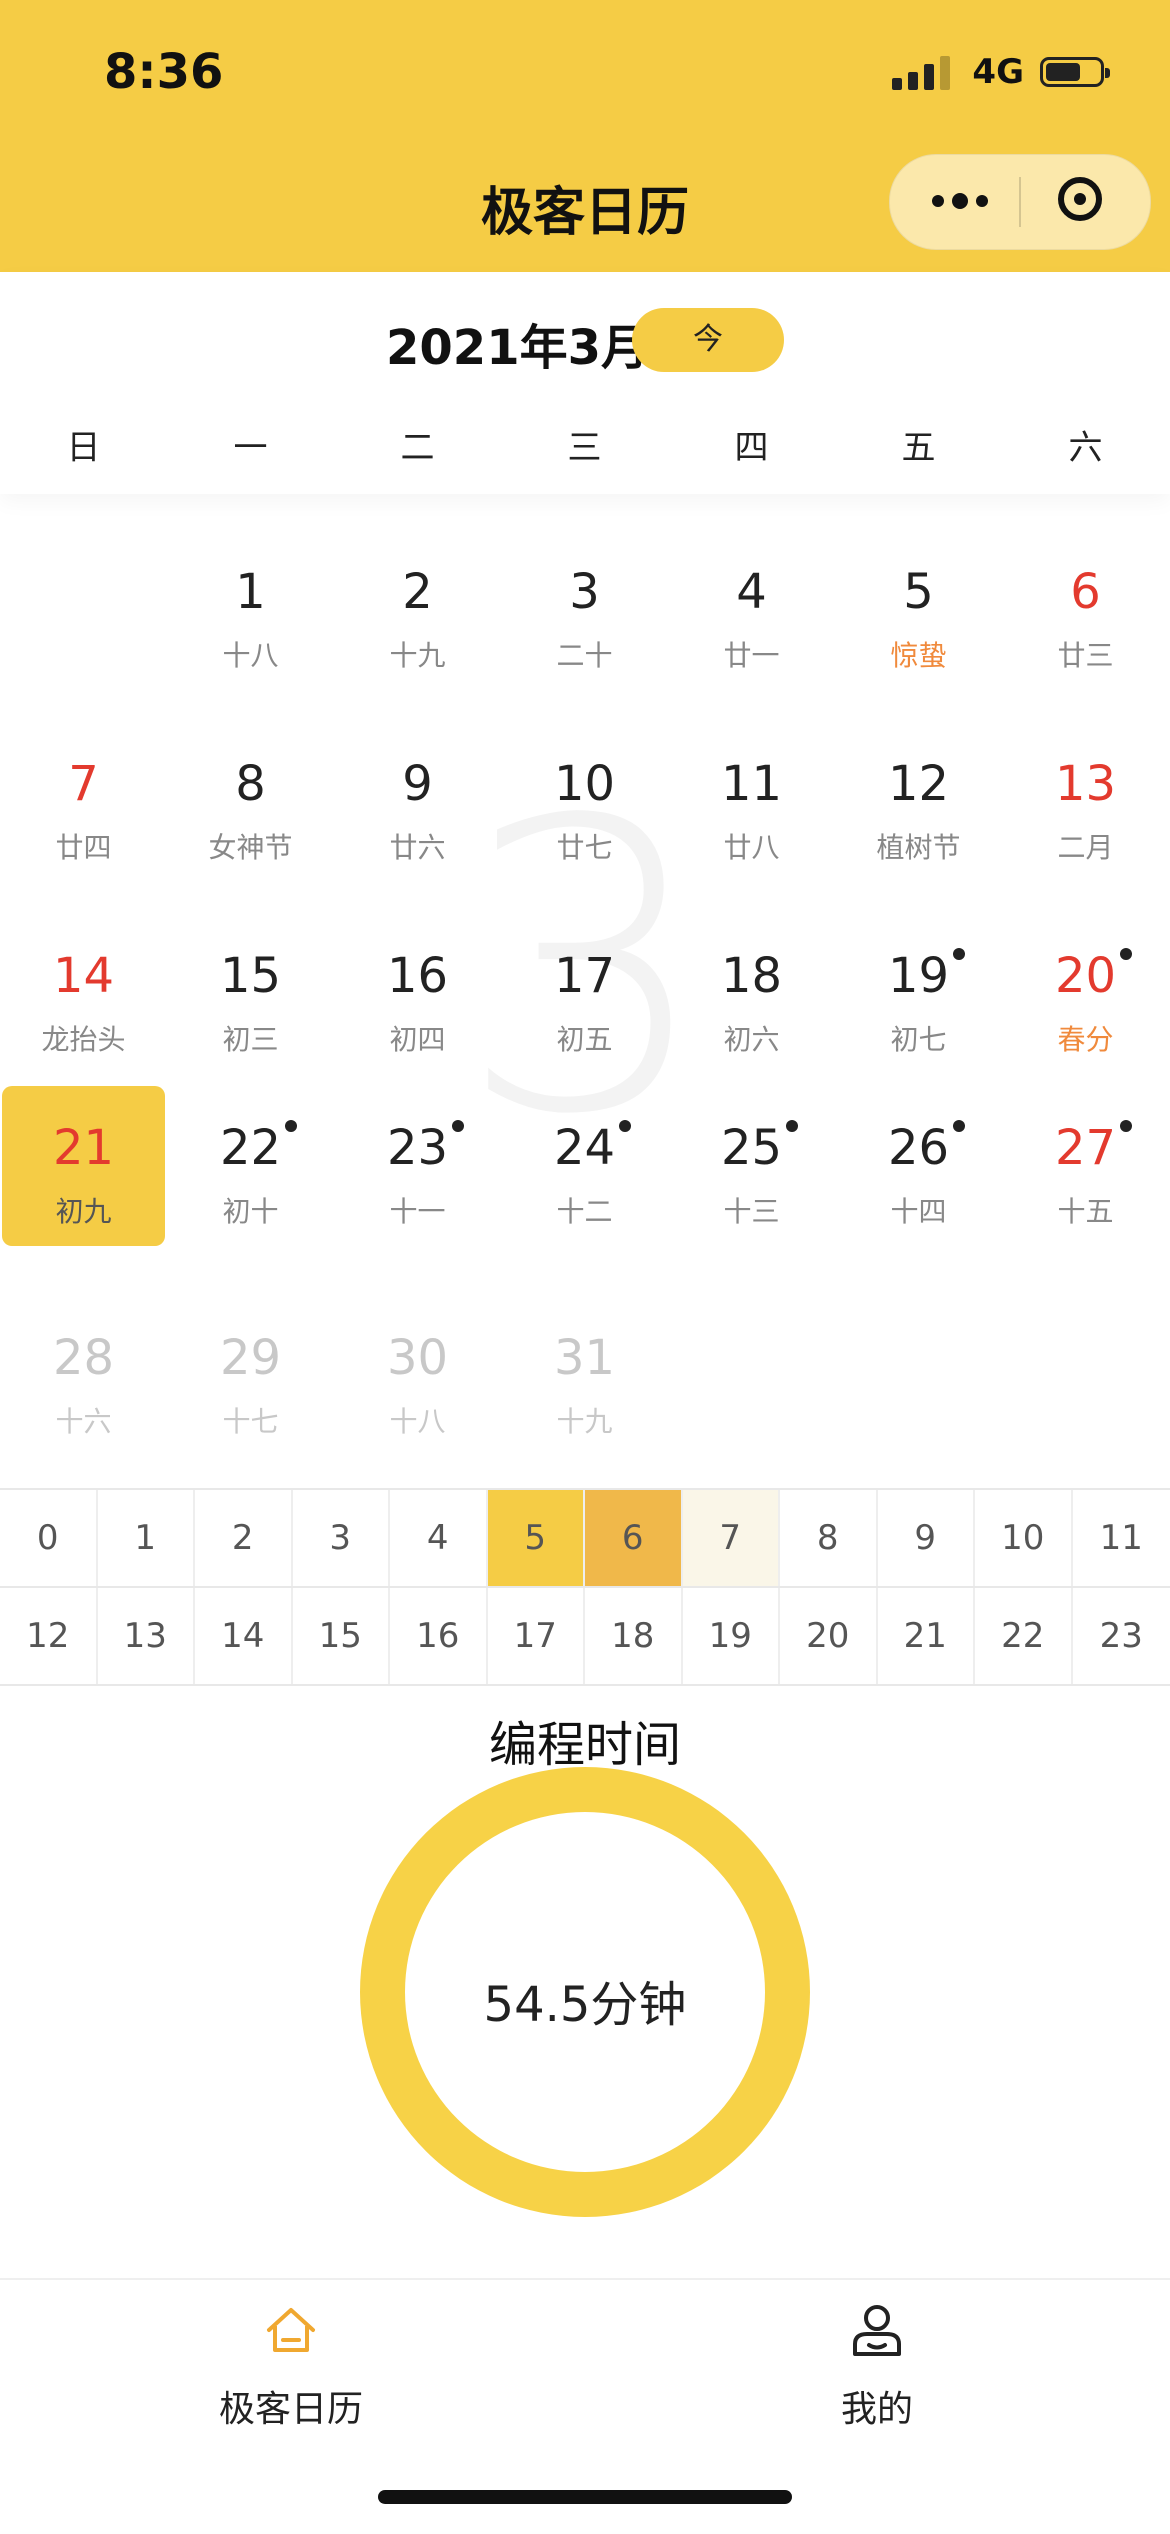 The height and width of the screenshot is (2534, 1170). What do you see at coordinates (83, 444) in the screenshot?
I see `weekday-label: 日` at bounding box center [83, 444].